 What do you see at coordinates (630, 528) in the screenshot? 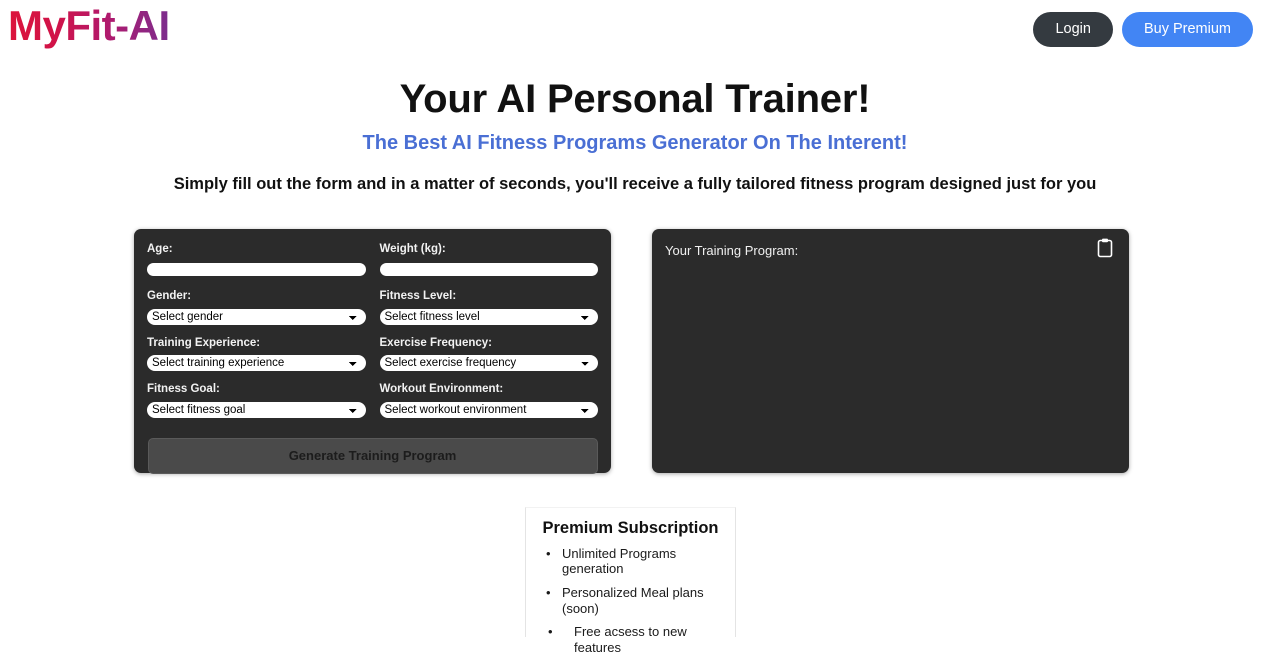
I see `premium-title: Premium Subscription` at bounding box center [630, 528].